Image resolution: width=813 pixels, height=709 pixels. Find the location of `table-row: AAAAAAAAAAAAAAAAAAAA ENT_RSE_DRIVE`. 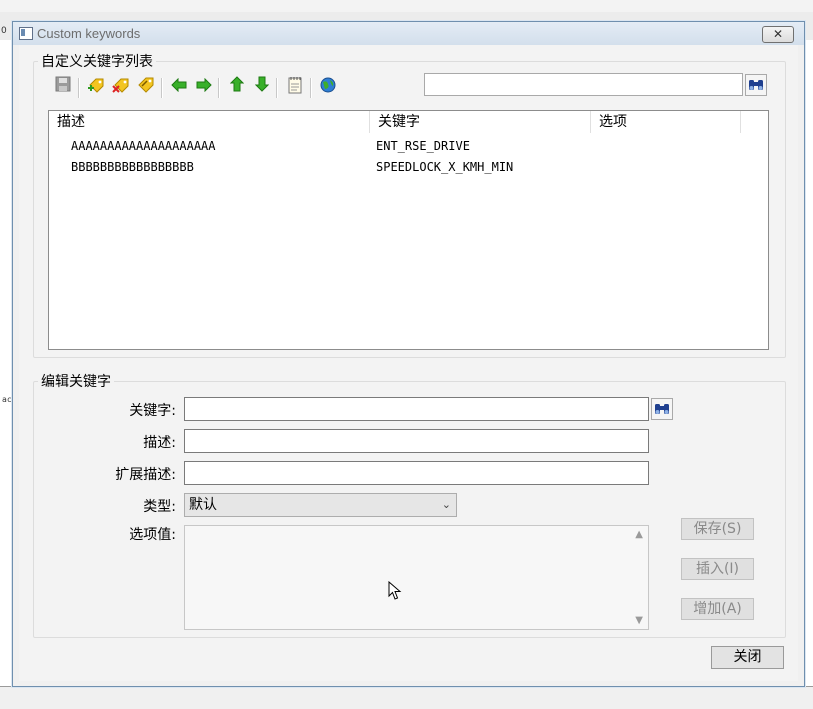

table-row: AAAAAAAAAAAAAAAAAAAA ENT_RSE_DRIVE is located at coordinates (408, 146).